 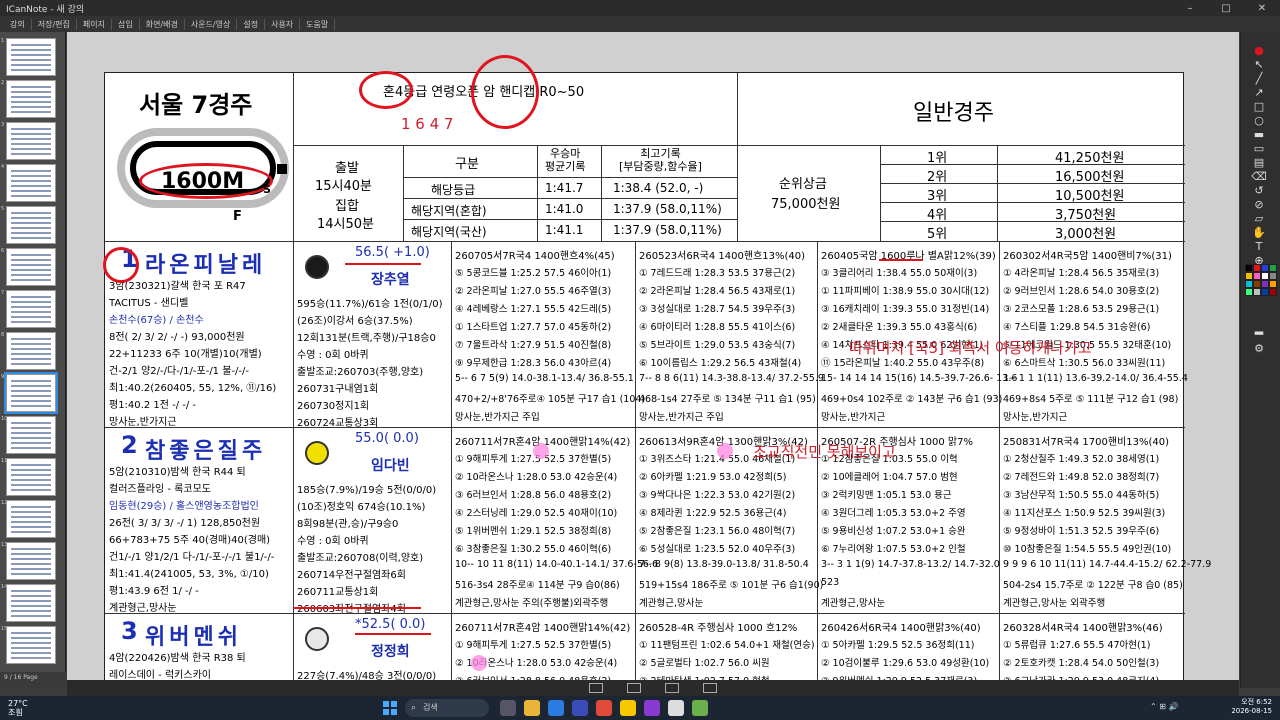 What do you see at coordinates (652, 708) in the screenshot?
I see `app-icon` at bounding box center [652, 708].